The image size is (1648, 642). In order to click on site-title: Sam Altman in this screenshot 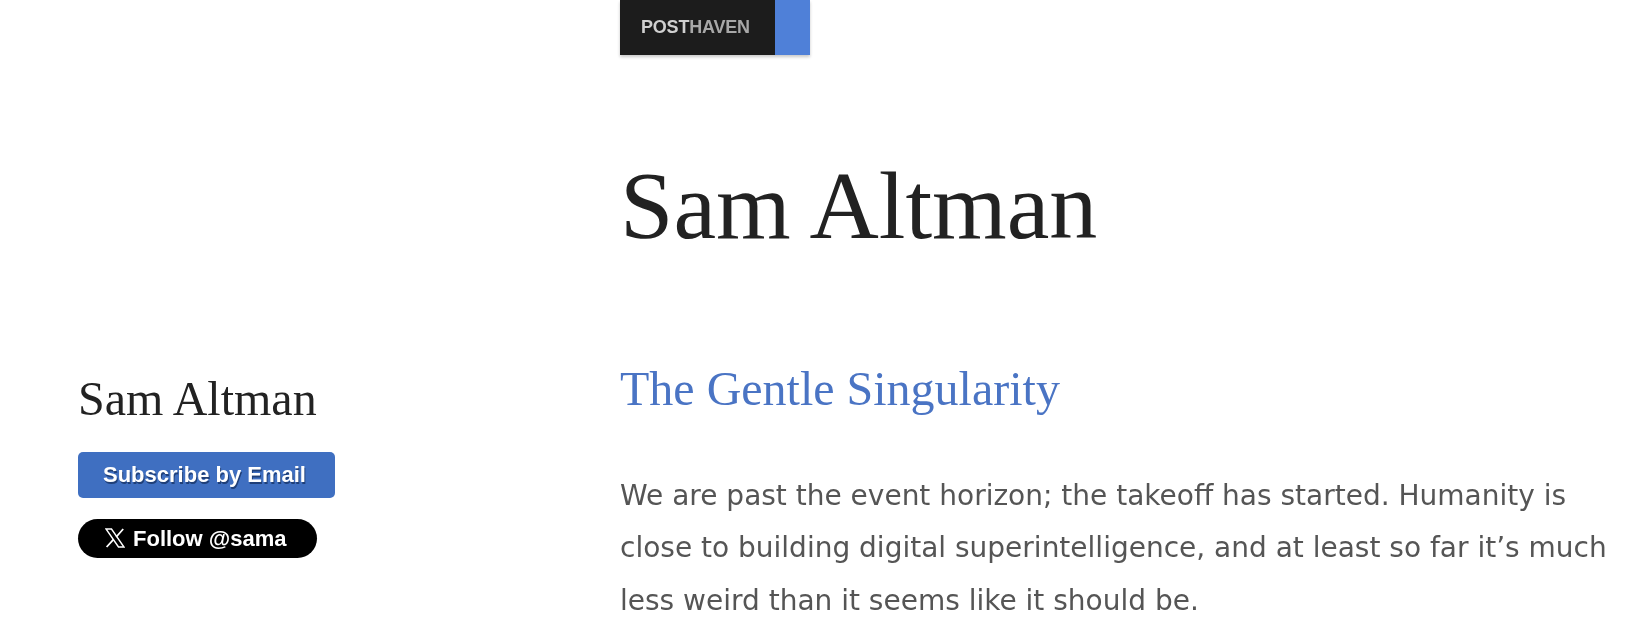, I will do `click(859, 206)`.